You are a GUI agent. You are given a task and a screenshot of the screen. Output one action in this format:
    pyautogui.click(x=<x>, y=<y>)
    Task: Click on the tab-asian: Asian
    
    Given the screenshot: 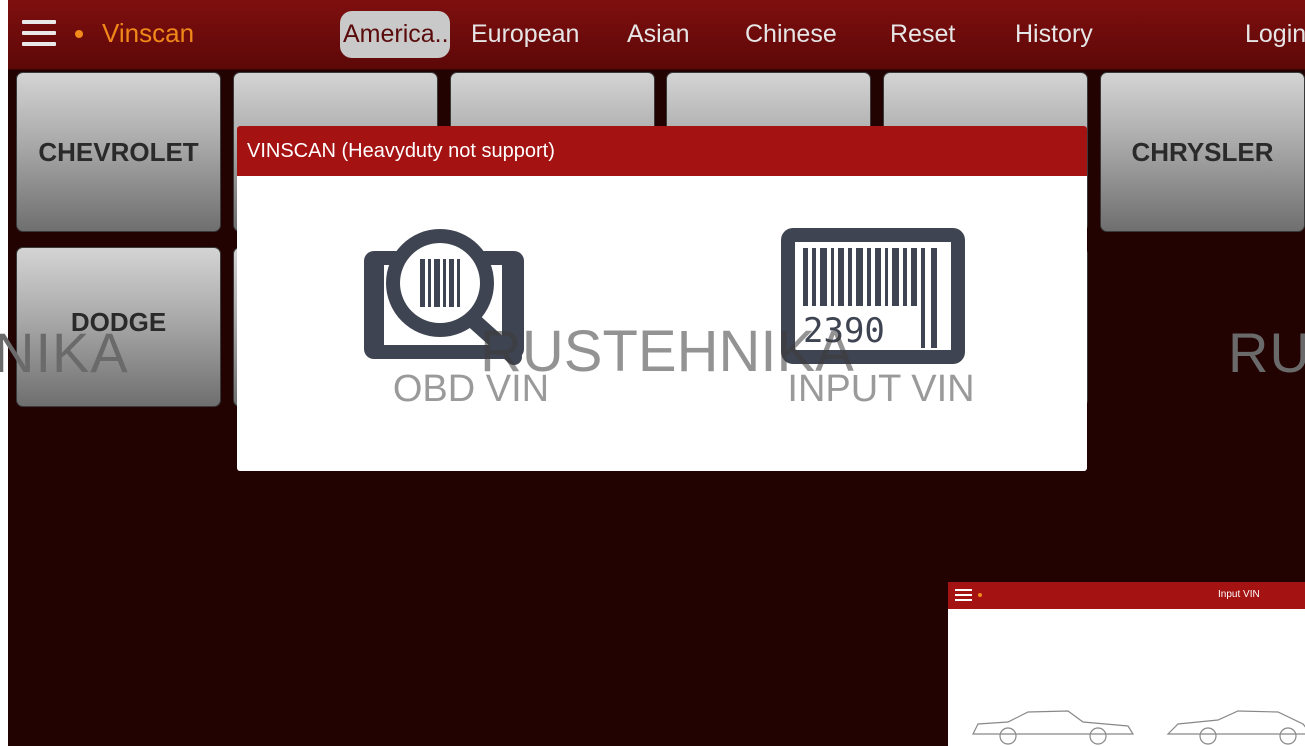 What is the action you would take?
    pyautogui.click(x=658, y=34)
    